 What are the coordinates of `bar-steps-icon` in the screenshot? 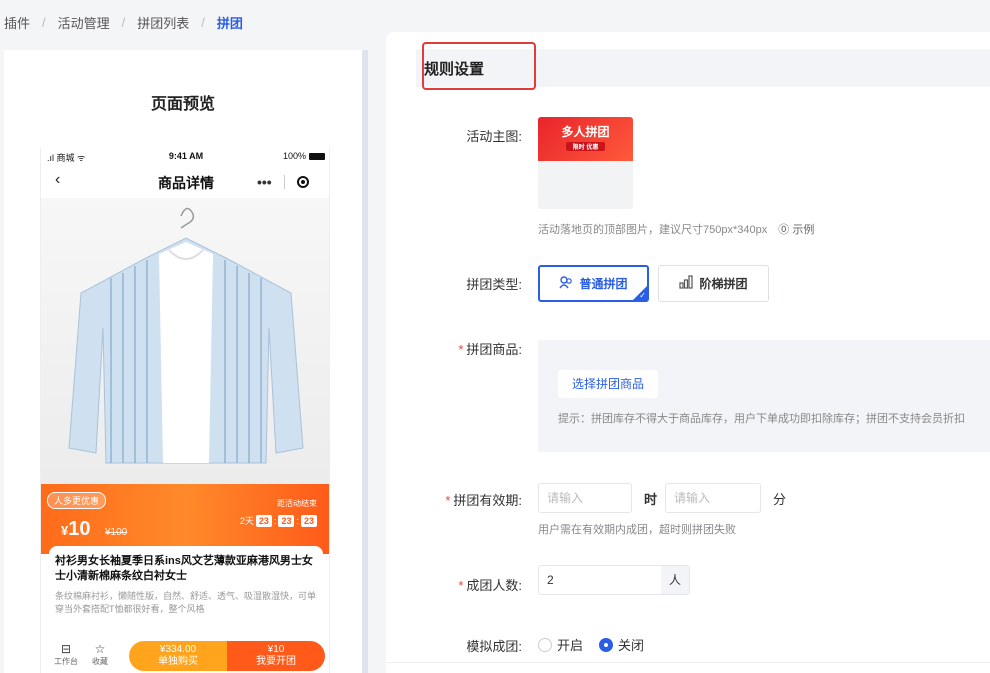 It's located at (686, 283).